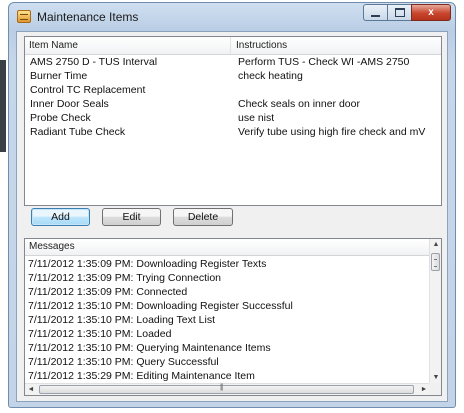 The width and height of the screenshot is (464, 413). I want to click on item-instructions: Check seals on inner door, so click(299, 104).